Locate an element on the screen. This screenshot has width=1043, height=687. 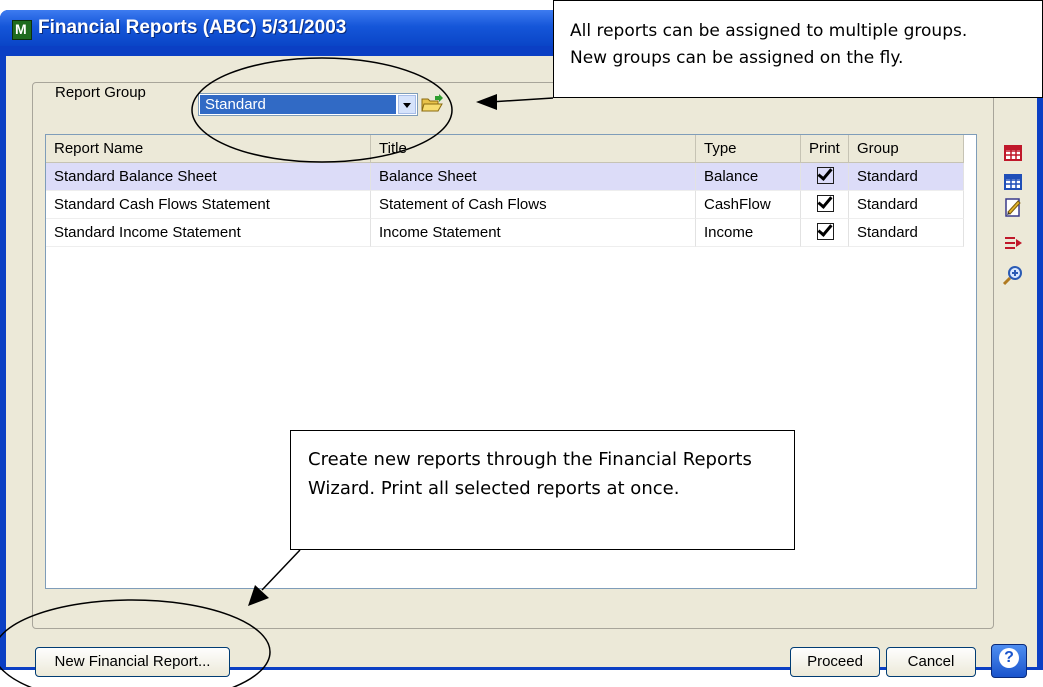
arrow-line-top is located at coordinates (521, 100).